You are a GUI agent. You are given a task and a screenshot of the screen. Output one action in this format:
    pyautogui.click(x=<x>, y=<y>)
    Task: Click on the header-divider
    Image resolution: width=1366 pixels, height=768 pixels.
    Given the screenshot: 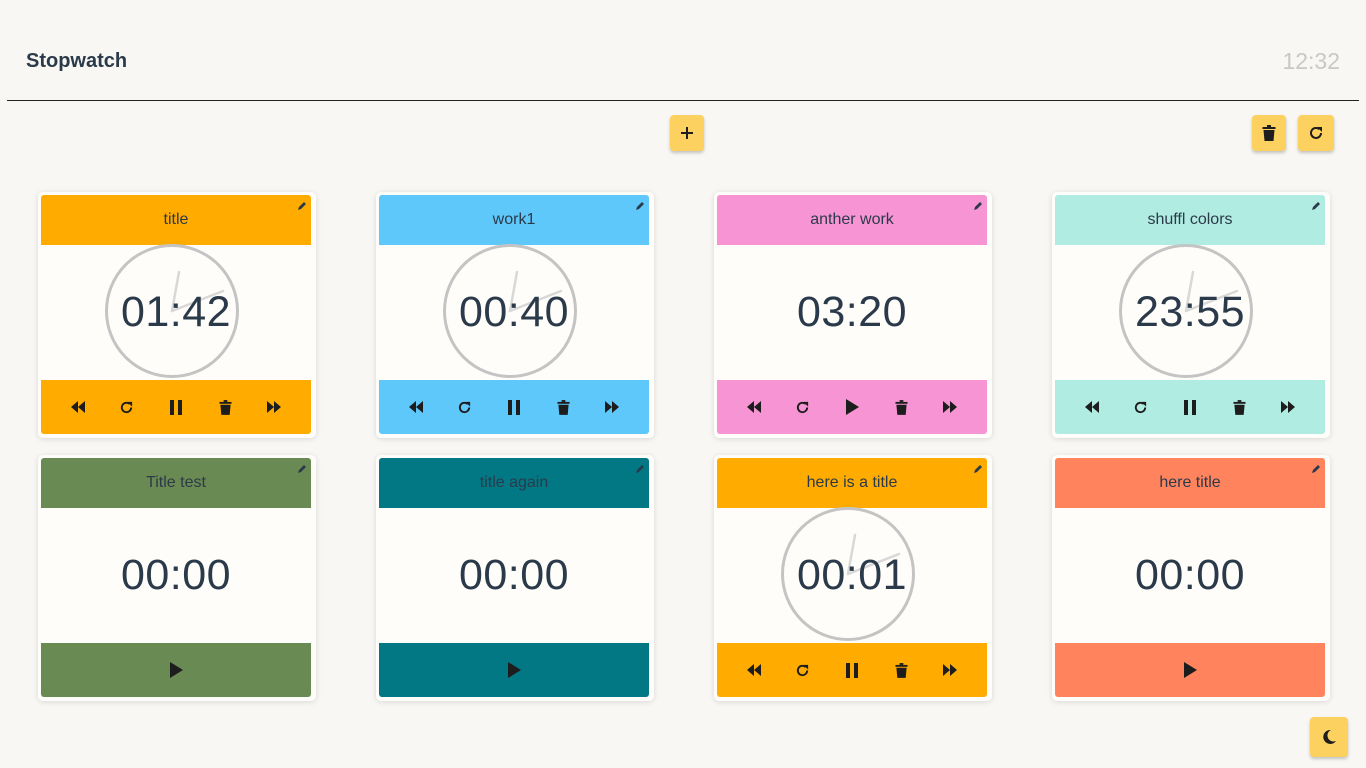 What is the action you would take?
    pyautogui.click(x=683, y=100)
    